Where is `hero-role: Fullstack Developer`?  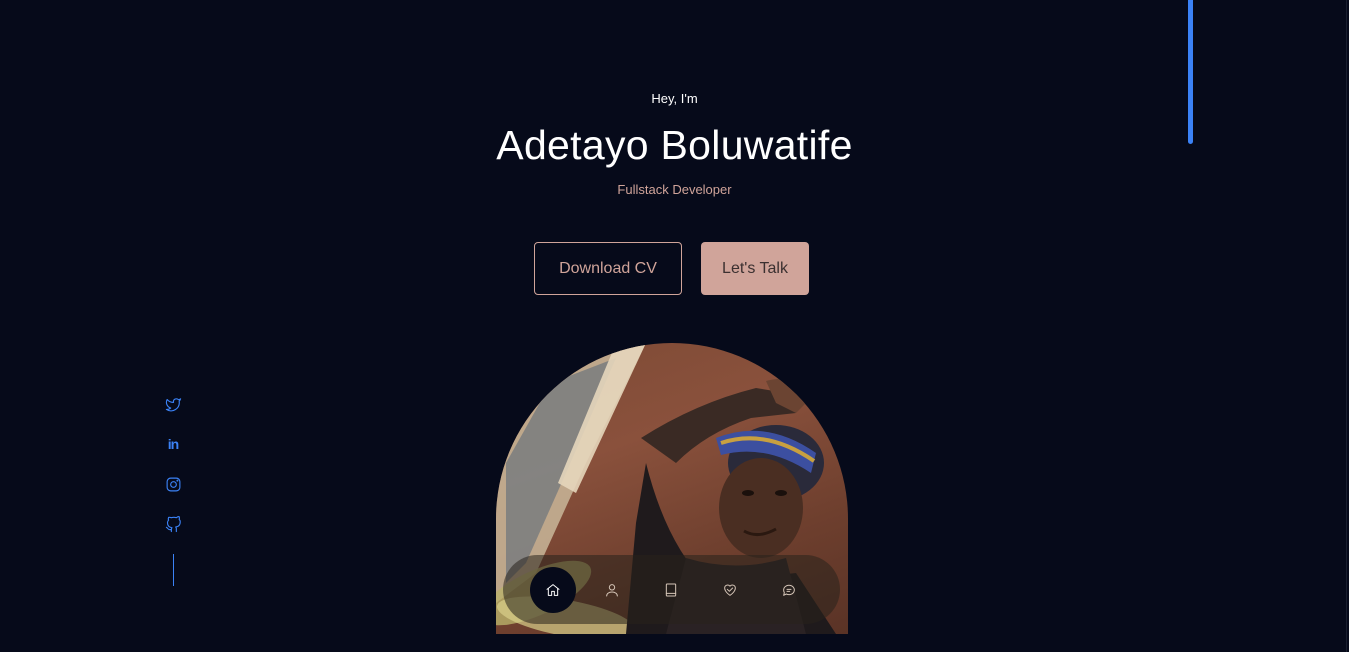 hero-role: Fullstack Developer is located at coordinates (674, 189).